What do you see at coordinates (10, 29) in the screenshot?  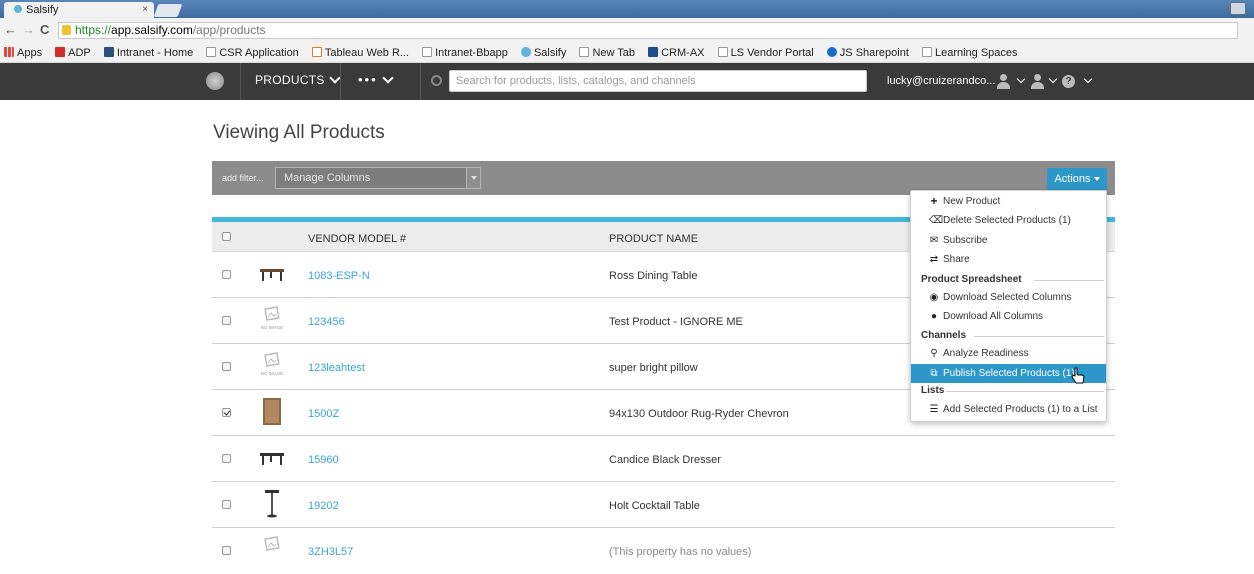 I see `back-button: ←` at bounding box center [10, 29].